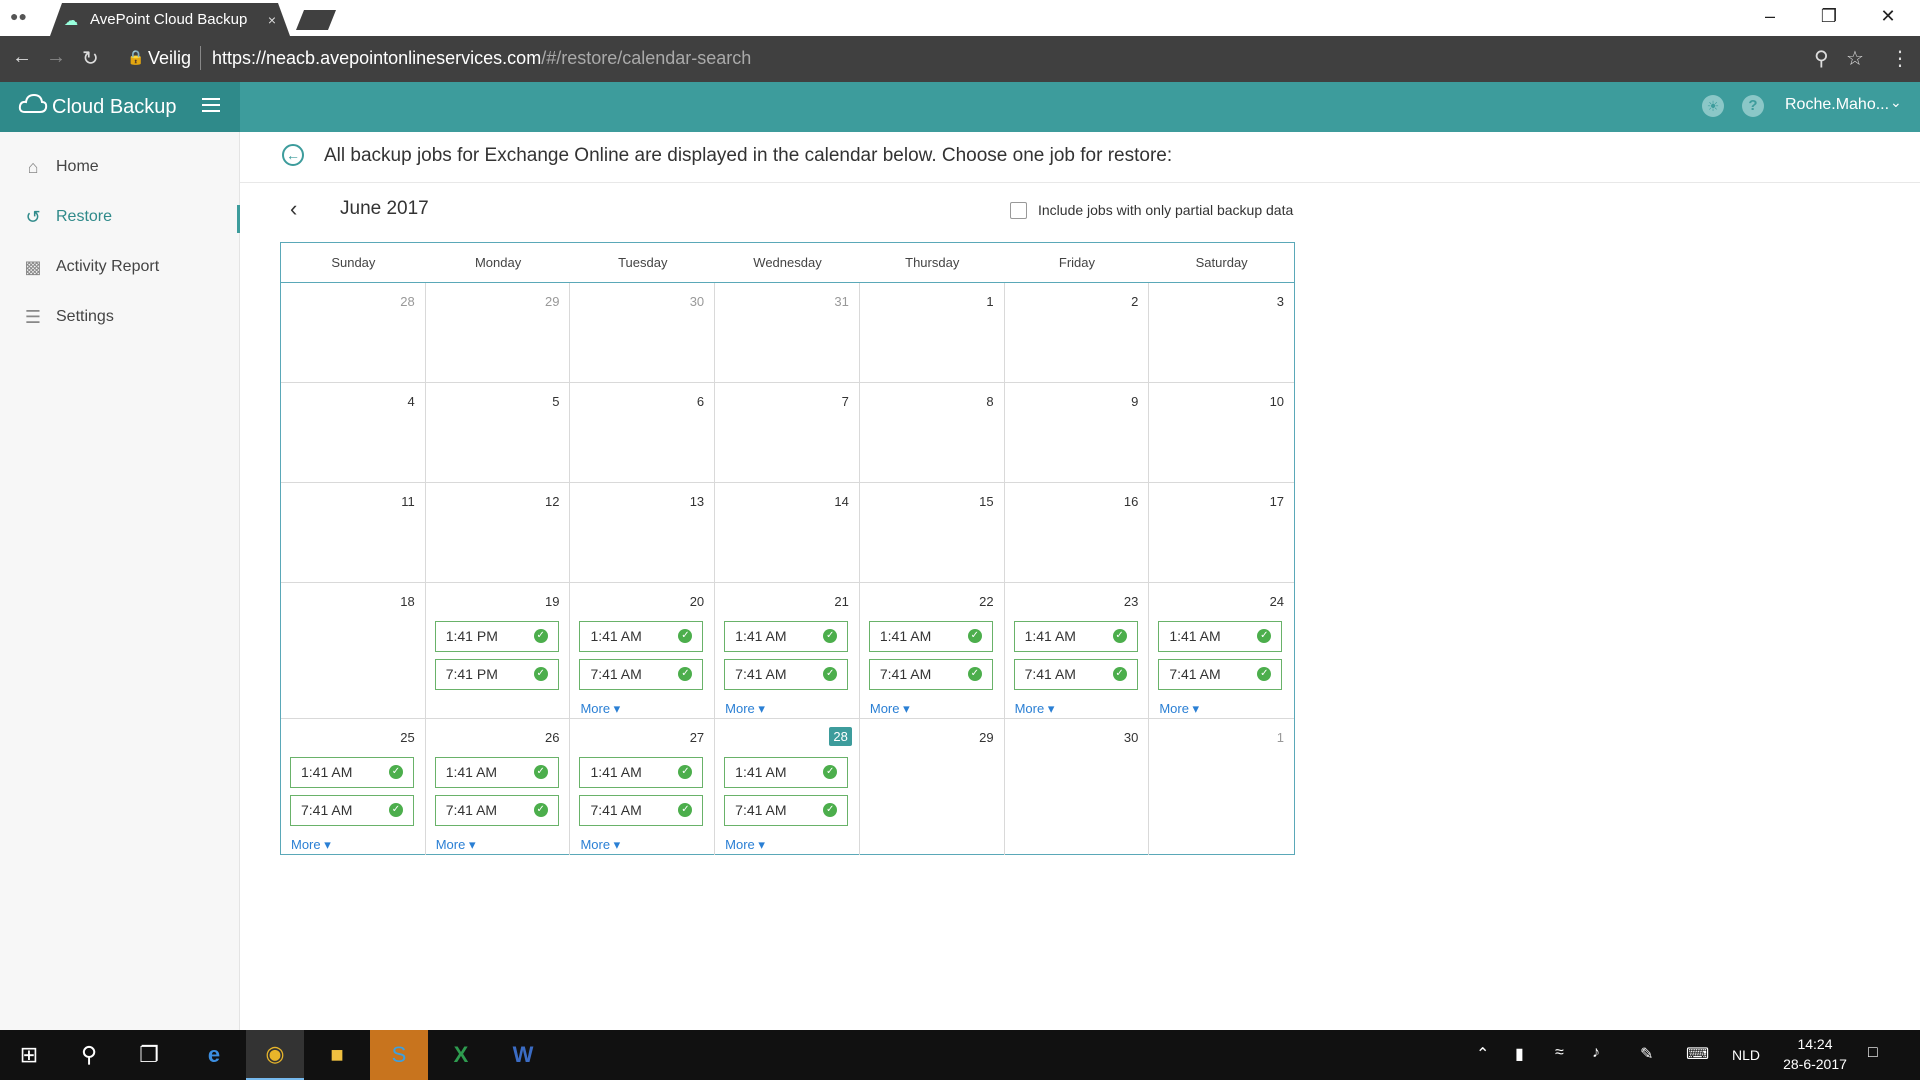 The image size is (1920, 1080). I want to click on calendar-day: 7, so click(787, 432).